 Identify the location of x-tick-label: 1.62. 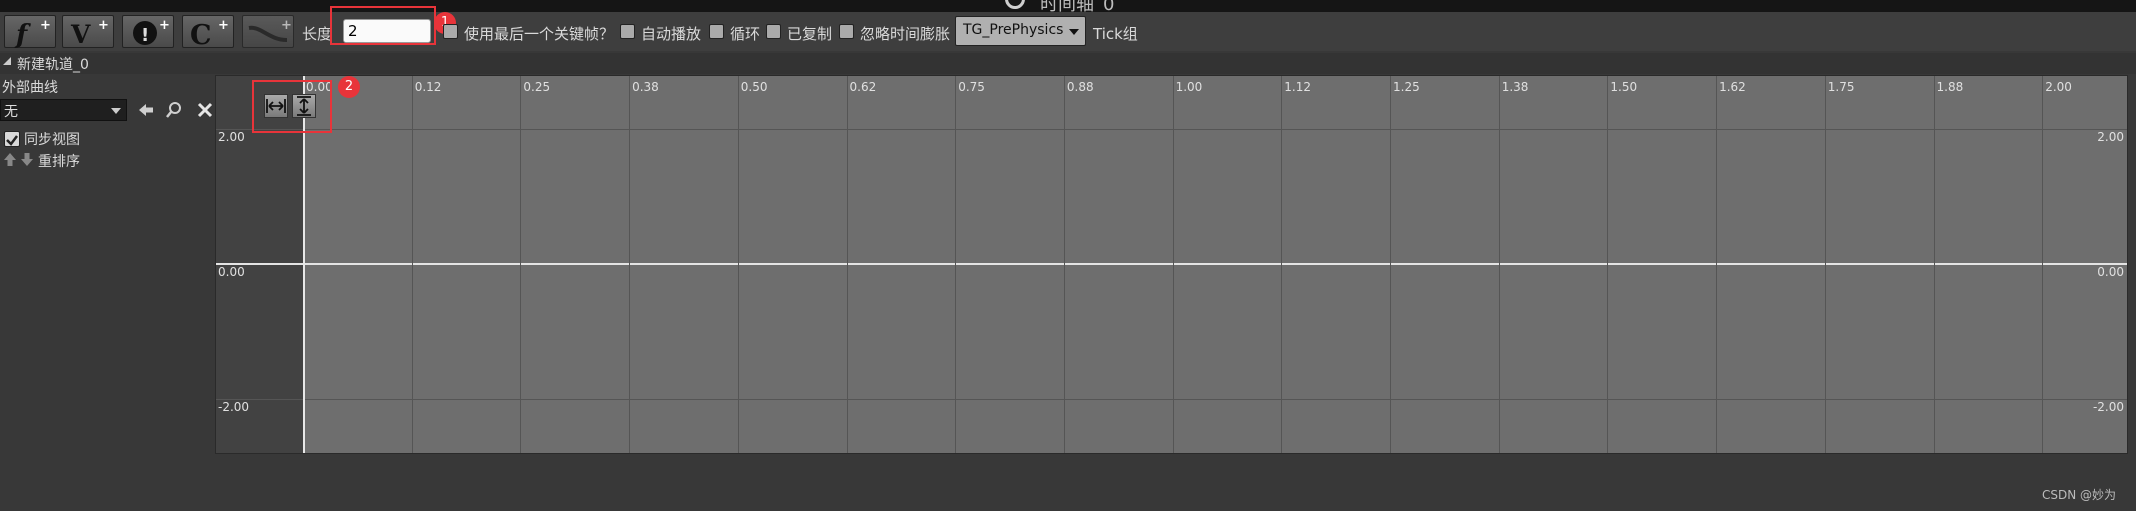
(1732, 87).